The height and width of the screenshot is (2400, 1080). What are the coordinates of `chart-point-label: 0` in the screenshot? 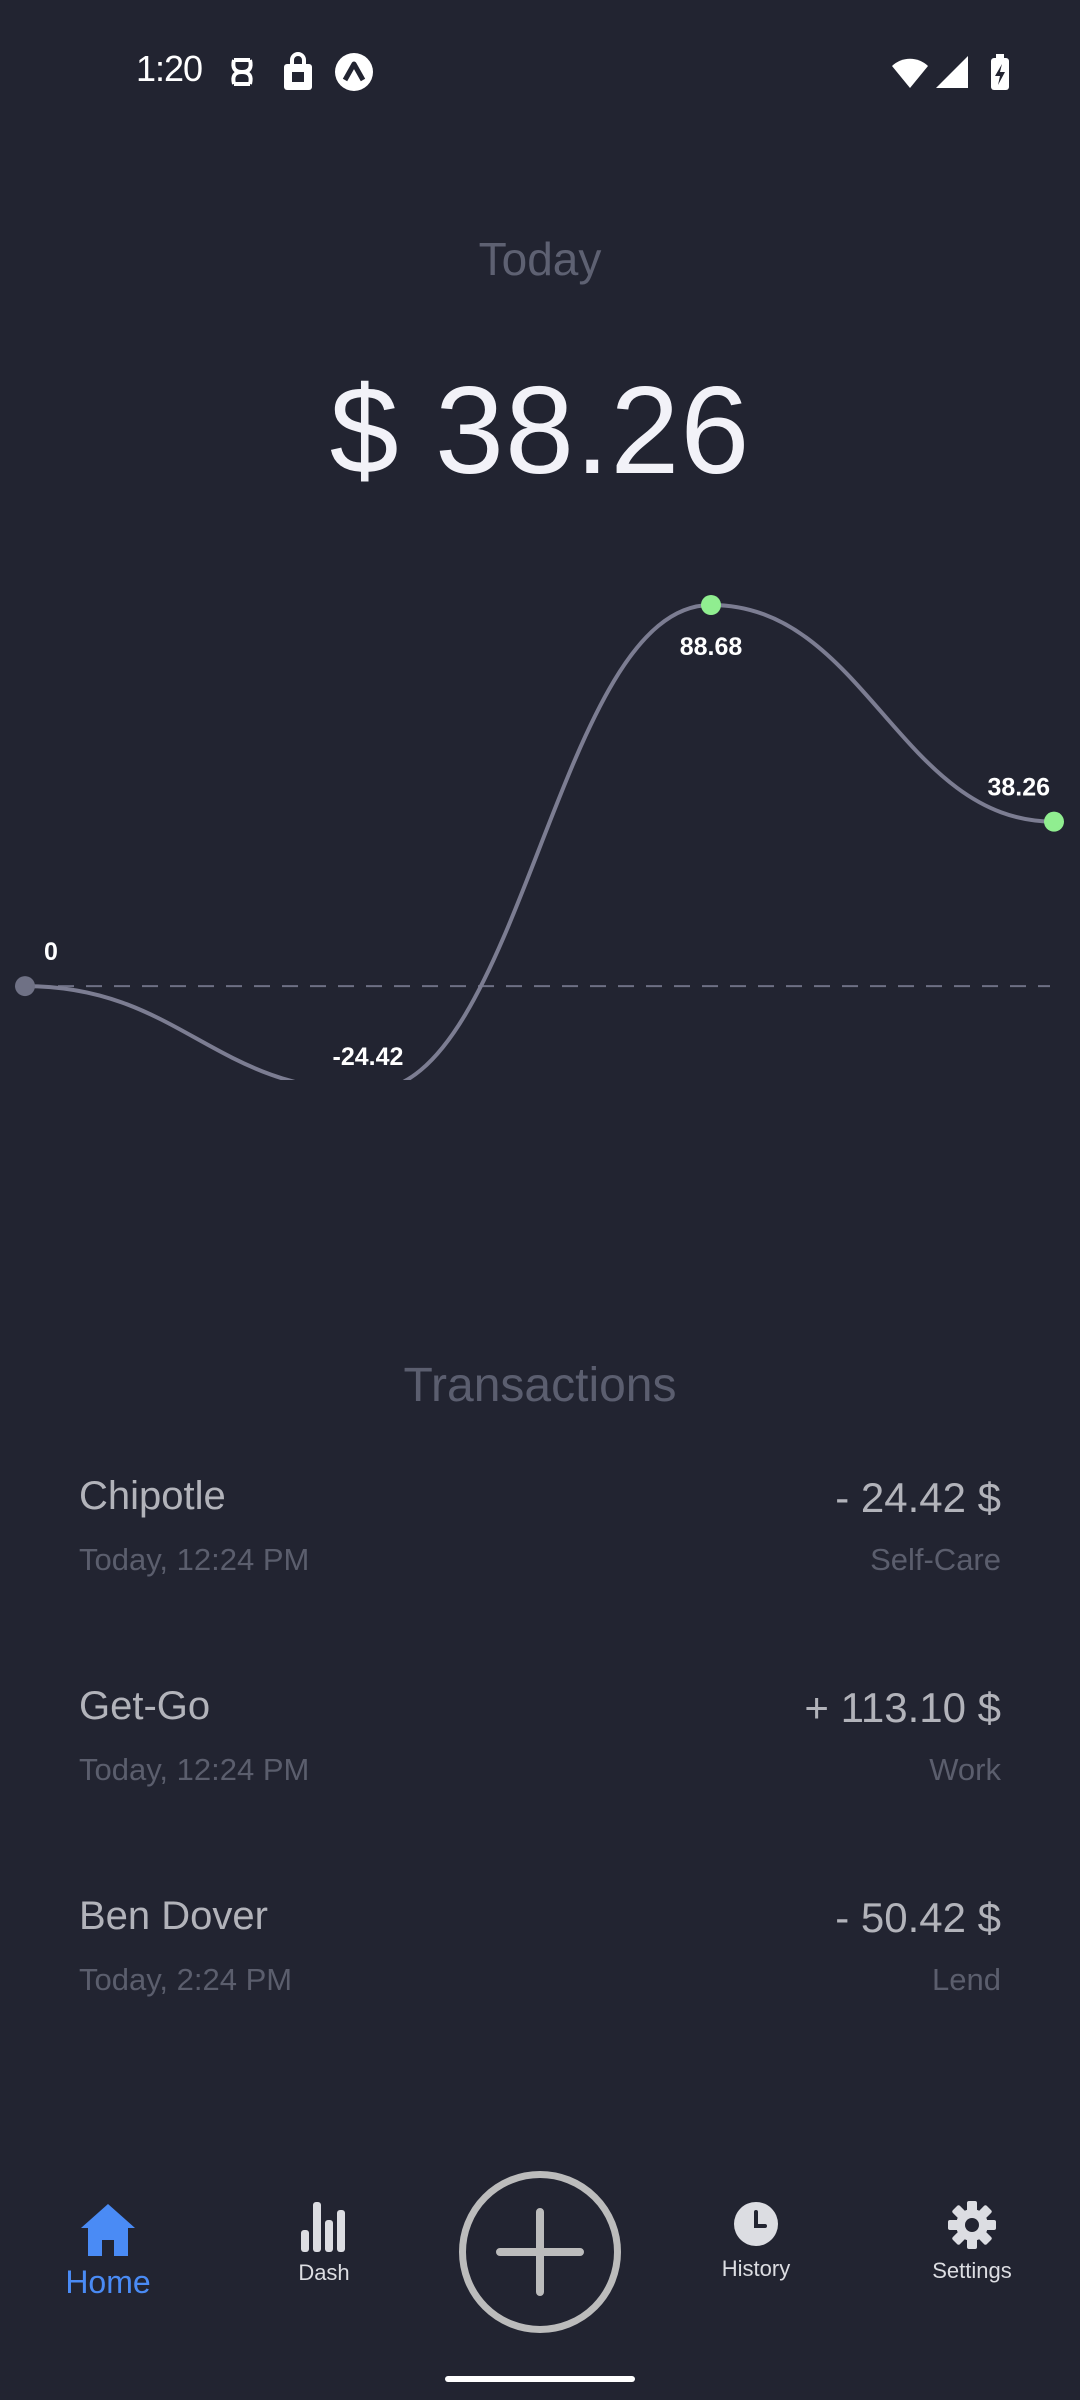 It's located at (51, 952).